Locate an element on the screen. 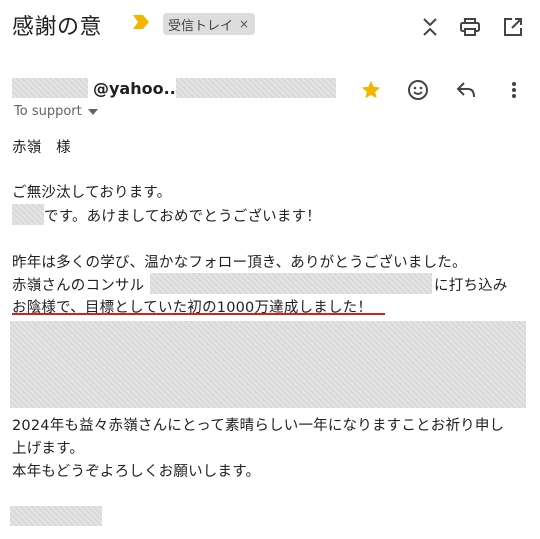  redacted-name is located at coordinates (28, 214).